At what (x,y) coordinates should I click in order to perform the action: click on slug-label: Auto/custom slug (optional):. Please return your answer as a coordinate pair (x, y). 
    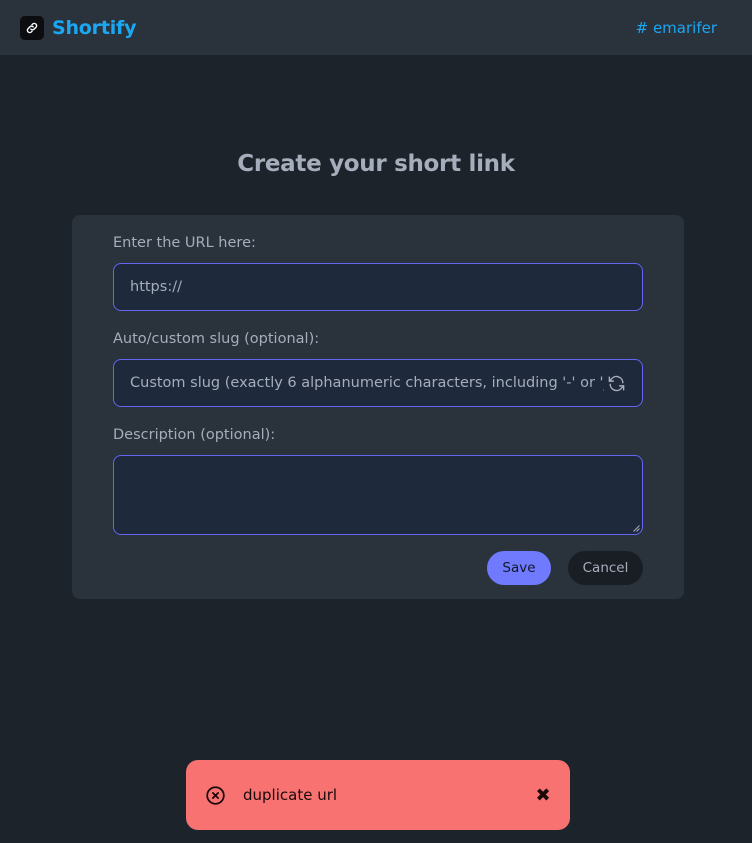
    Looking at the image, I should click on (216, 339).